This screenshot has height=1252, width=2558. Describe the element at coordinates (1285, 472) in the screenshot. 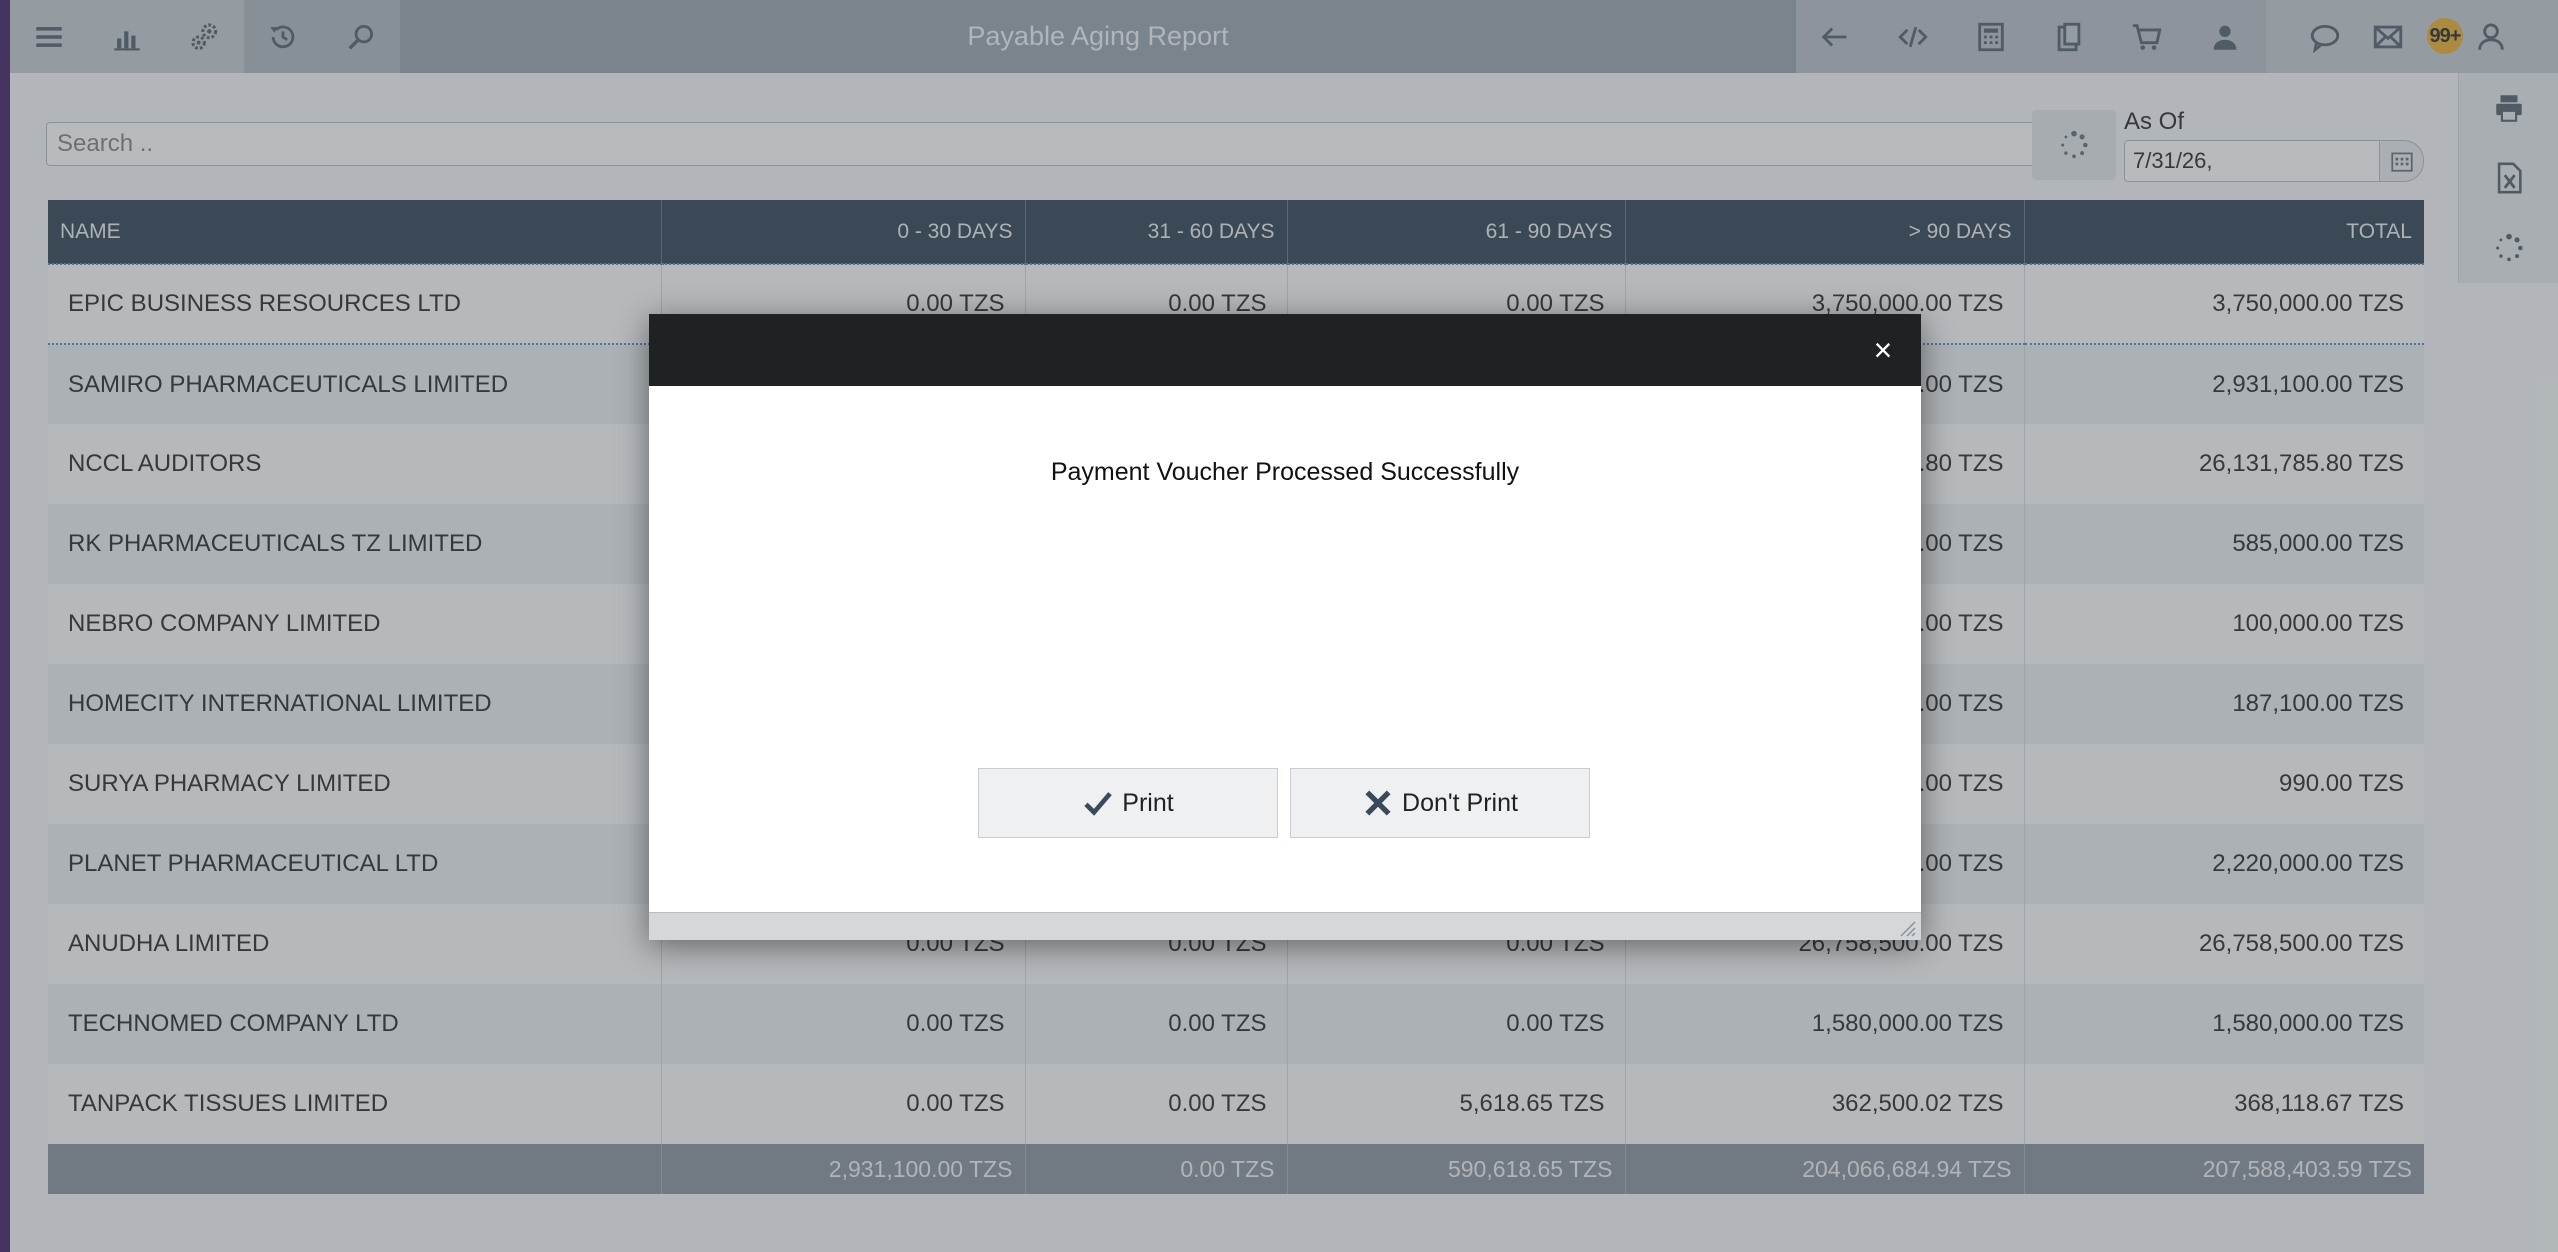

I see `dialog-message: Payment Voucher Processed Successfully` at that location.